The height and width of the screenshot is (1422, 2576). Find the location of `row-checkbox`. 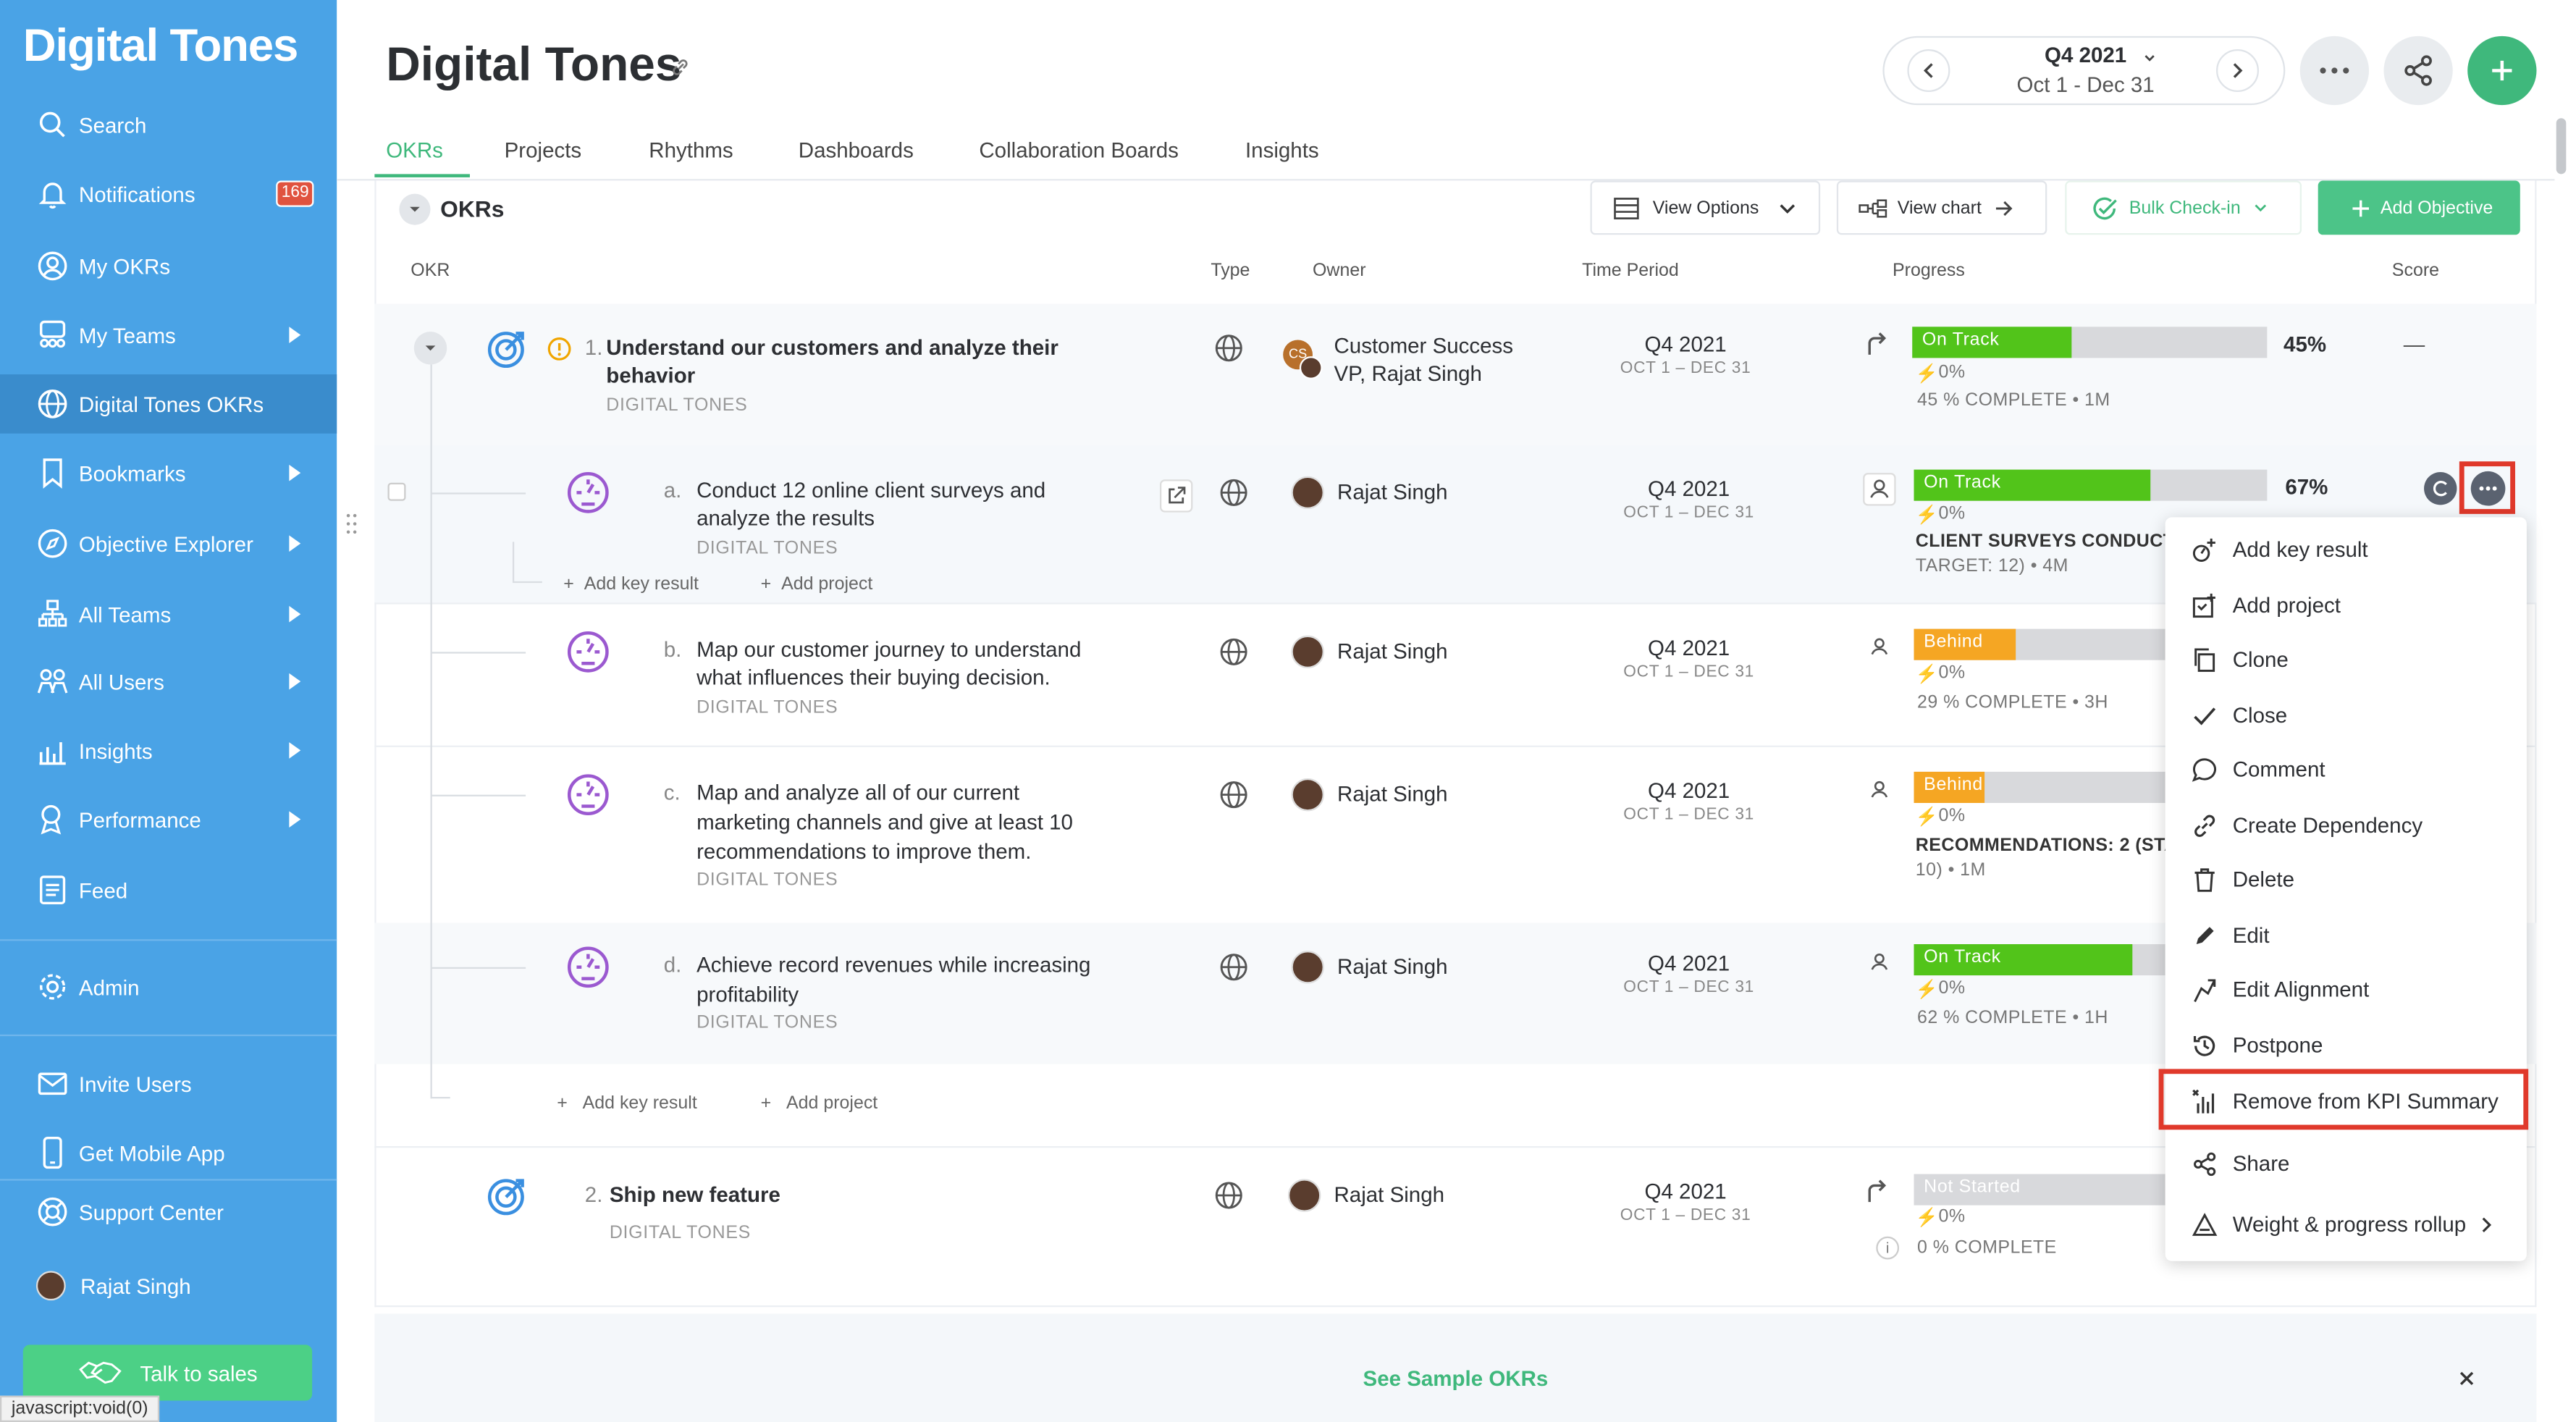

row-checkbox is located at coordinates (396, 492).